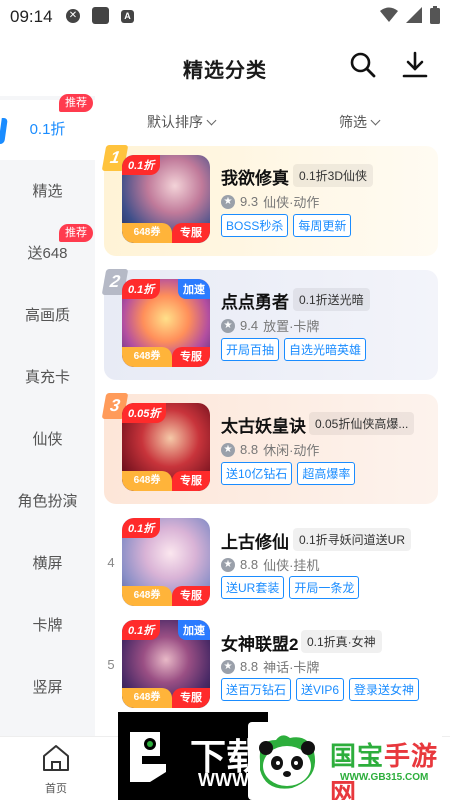 This screenshot has height=800, width=450. I want to click on sidebar-item-label: 高画质, so click(47, 315).